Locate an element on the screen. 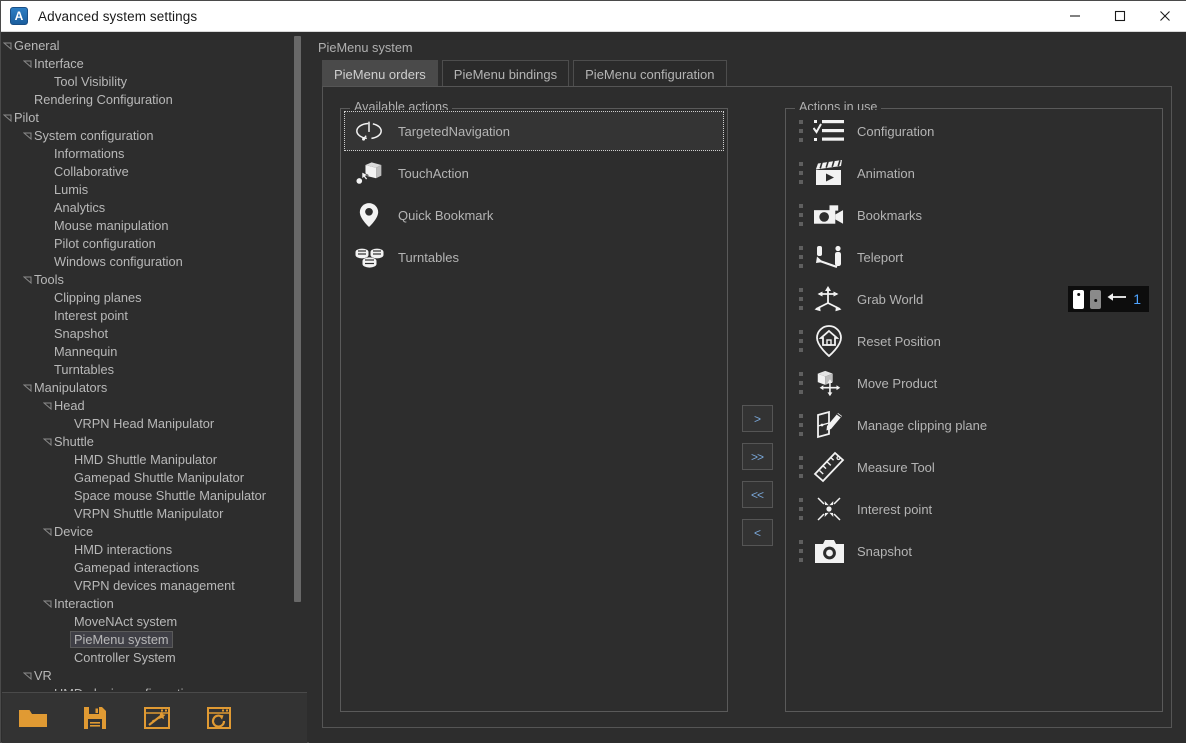  sidebar-item-lumis: Lumis is located at coordinates (154, 189).